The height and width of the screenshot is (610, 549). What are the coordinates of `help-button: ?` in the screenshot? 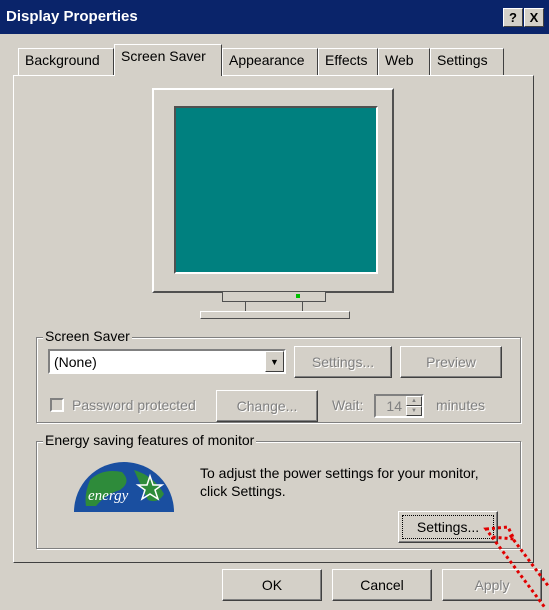 It's located at (513, 17).